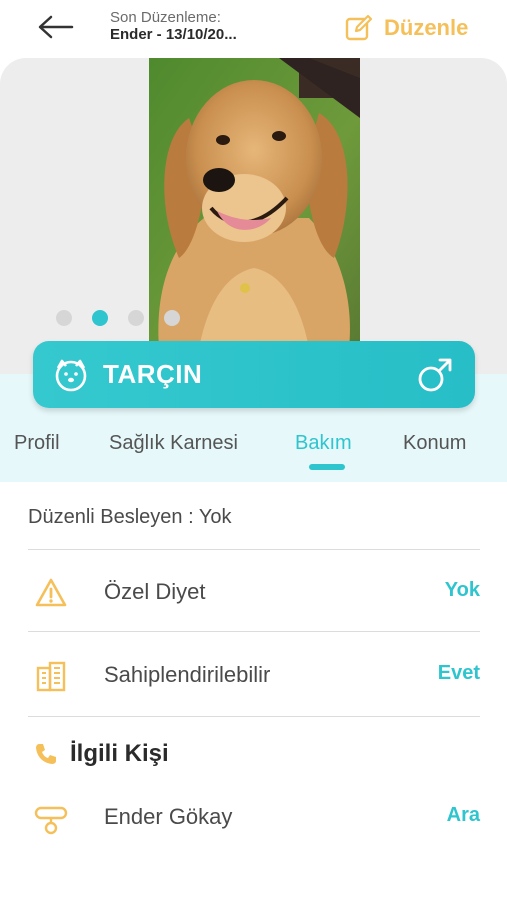 The width and height of the screenshot is (507, 900). What do you see at coordinates (37, 443) in the screenshot?
I see `tab-profil: Profil` at bounding box center [37, 443].